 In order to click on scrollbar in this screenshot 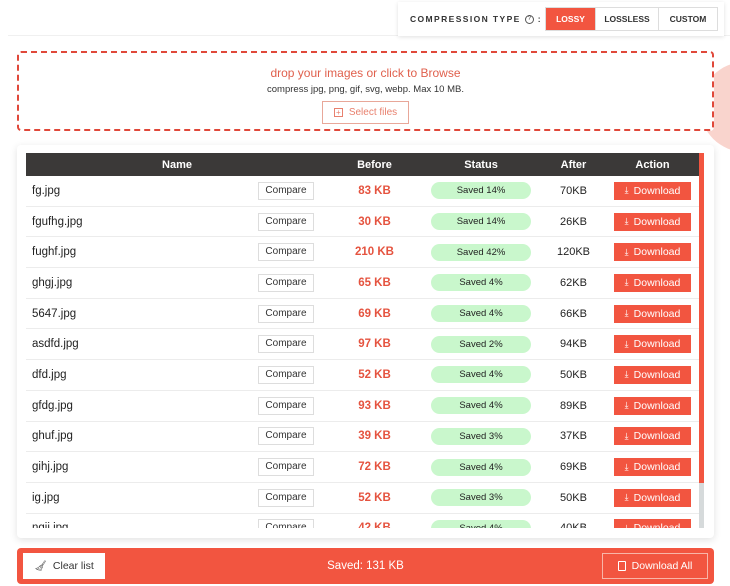, I will do `click(701, 340)`.